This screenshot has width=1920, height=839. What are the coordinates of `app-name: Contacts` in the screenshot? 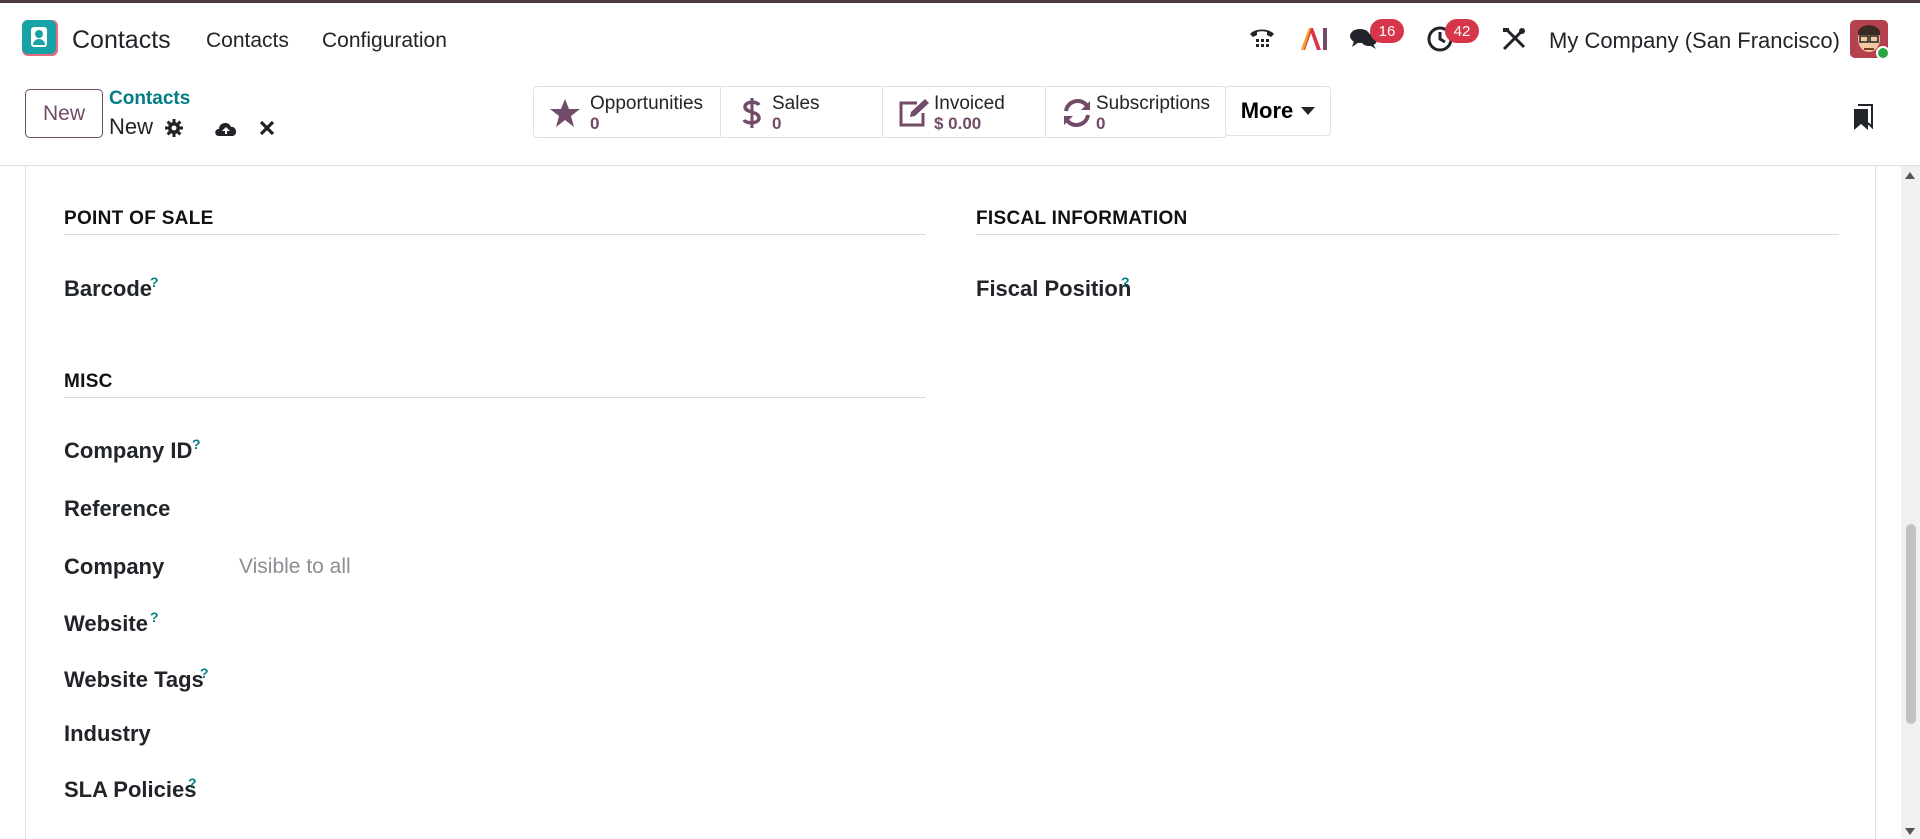 It's located at (121, 40).